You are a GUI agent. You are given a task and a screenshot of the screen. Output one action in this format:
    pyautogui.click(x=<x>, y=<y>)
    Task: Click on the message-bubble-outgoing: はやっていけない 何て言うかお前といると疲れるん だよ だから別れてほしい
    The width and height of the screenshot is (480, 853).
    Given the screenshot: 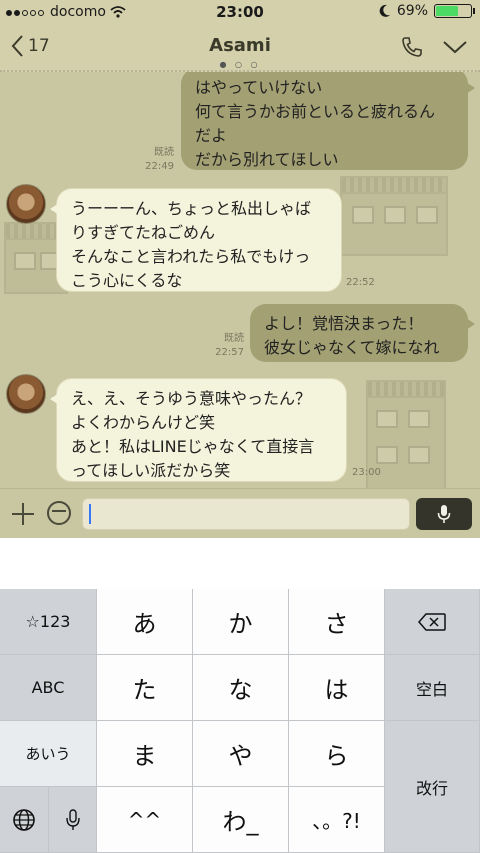 What is the action you would take?
    pyautogui.click(x=328, y=121)
    